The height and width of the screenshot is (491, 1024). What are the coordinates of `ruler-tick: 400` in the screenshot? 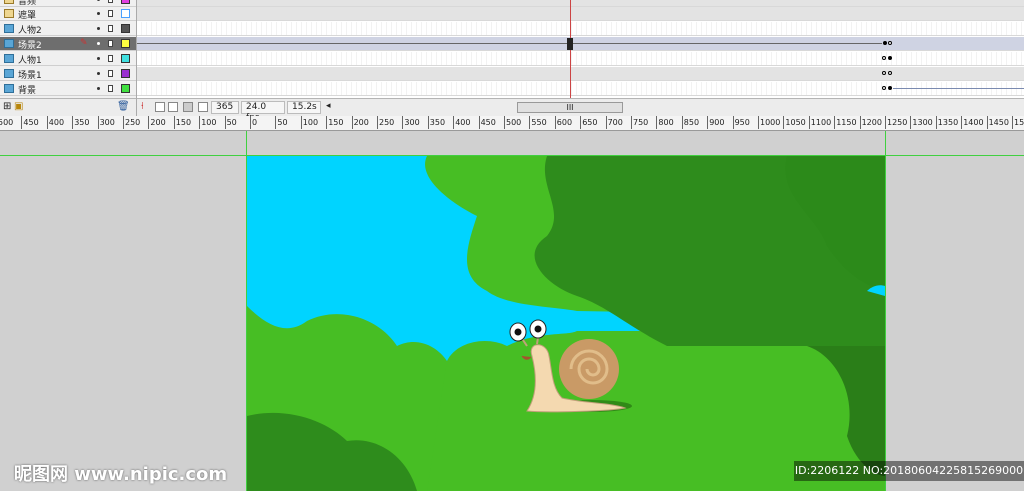 It's located at (55, 122).